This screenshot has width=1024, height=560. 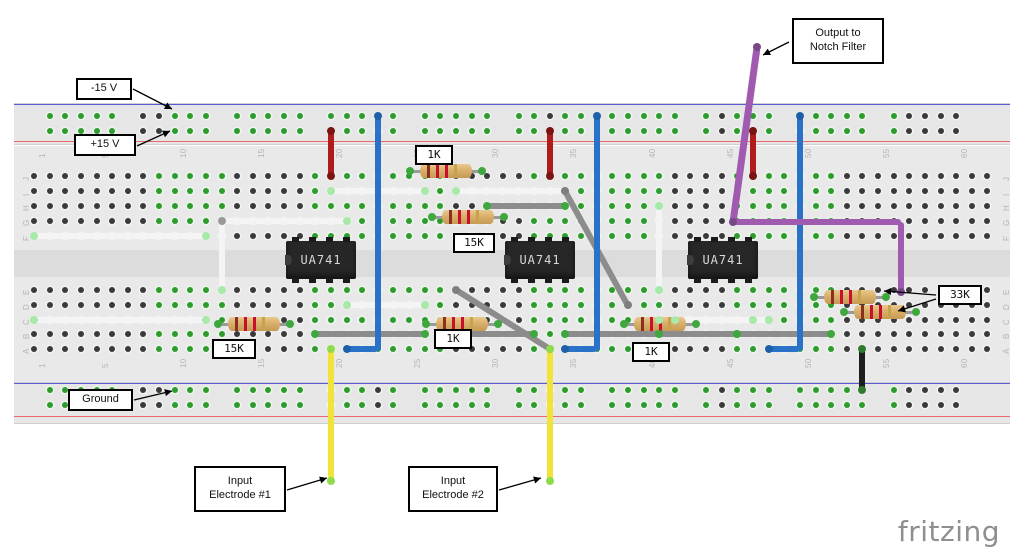 I want to click on hole-D5, so click(x=96, y=305).